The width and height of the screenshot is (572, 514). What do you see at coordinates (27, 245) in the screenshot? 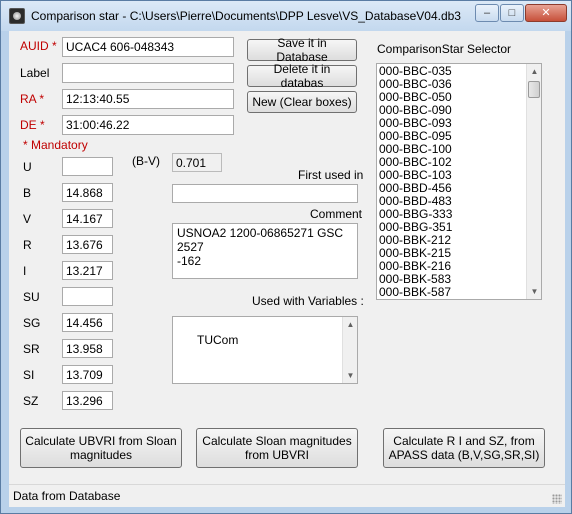
I see `magnitude-label: R` at bounding box center [27, 245].